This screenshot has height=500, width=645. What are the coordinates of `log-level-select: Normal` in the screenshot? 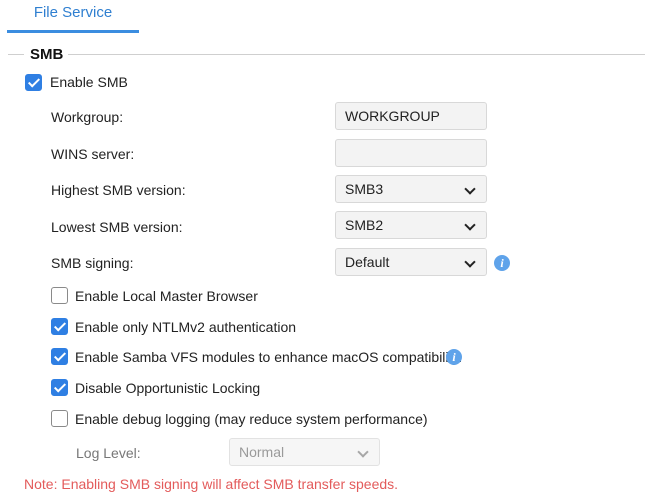 It's located at (304, 452).